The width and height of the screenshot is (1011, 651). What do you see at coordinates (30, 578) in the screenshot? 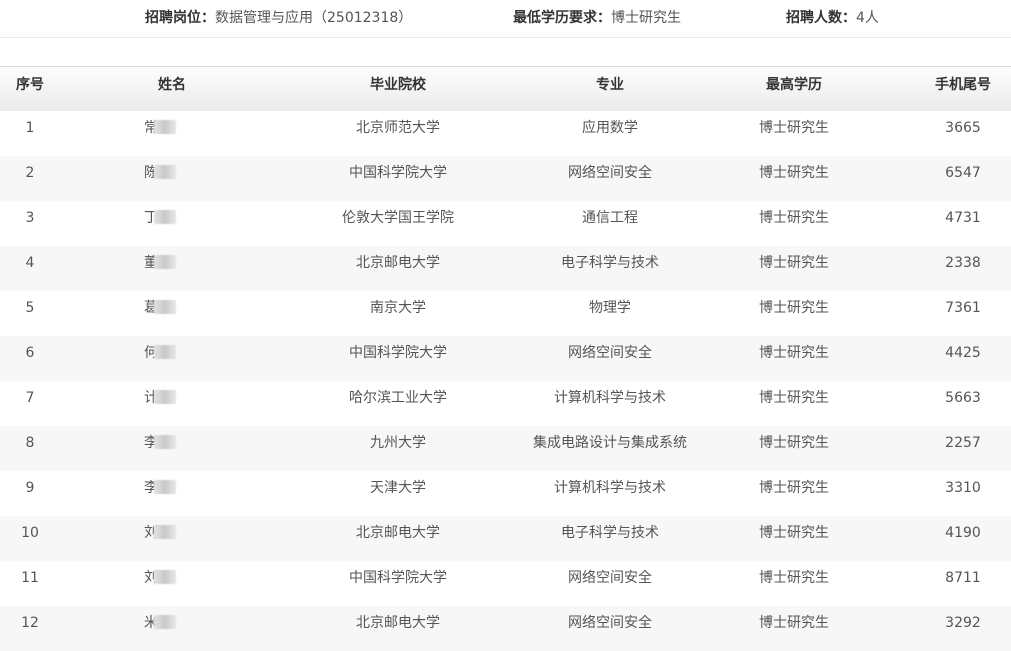
I see `cell-index: 11` at bounding box center [30, 578].